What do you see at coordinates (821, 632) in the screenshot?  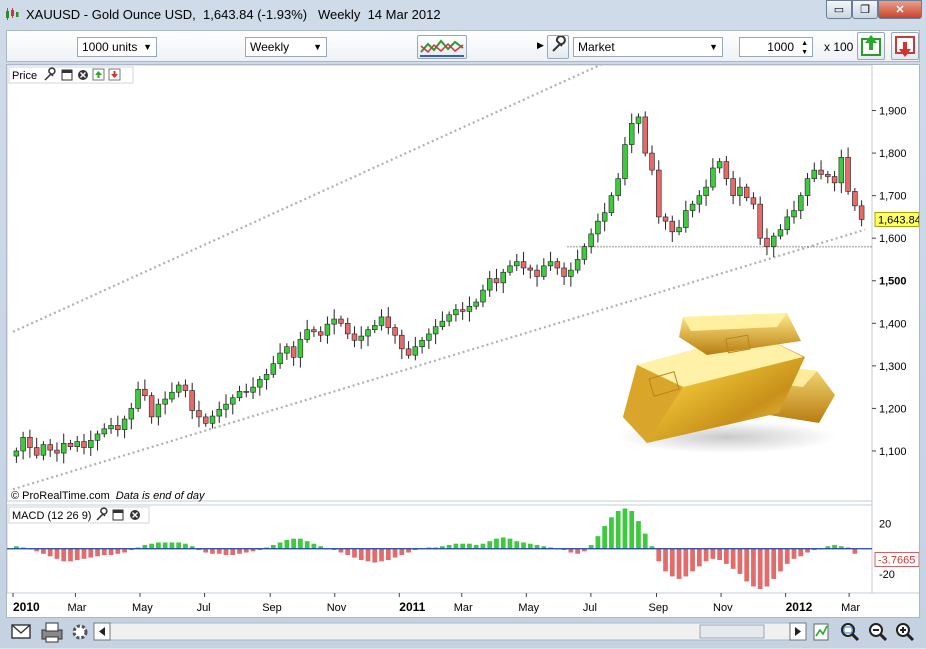 I see `indicator-icon` at bounding box center [821, 632].